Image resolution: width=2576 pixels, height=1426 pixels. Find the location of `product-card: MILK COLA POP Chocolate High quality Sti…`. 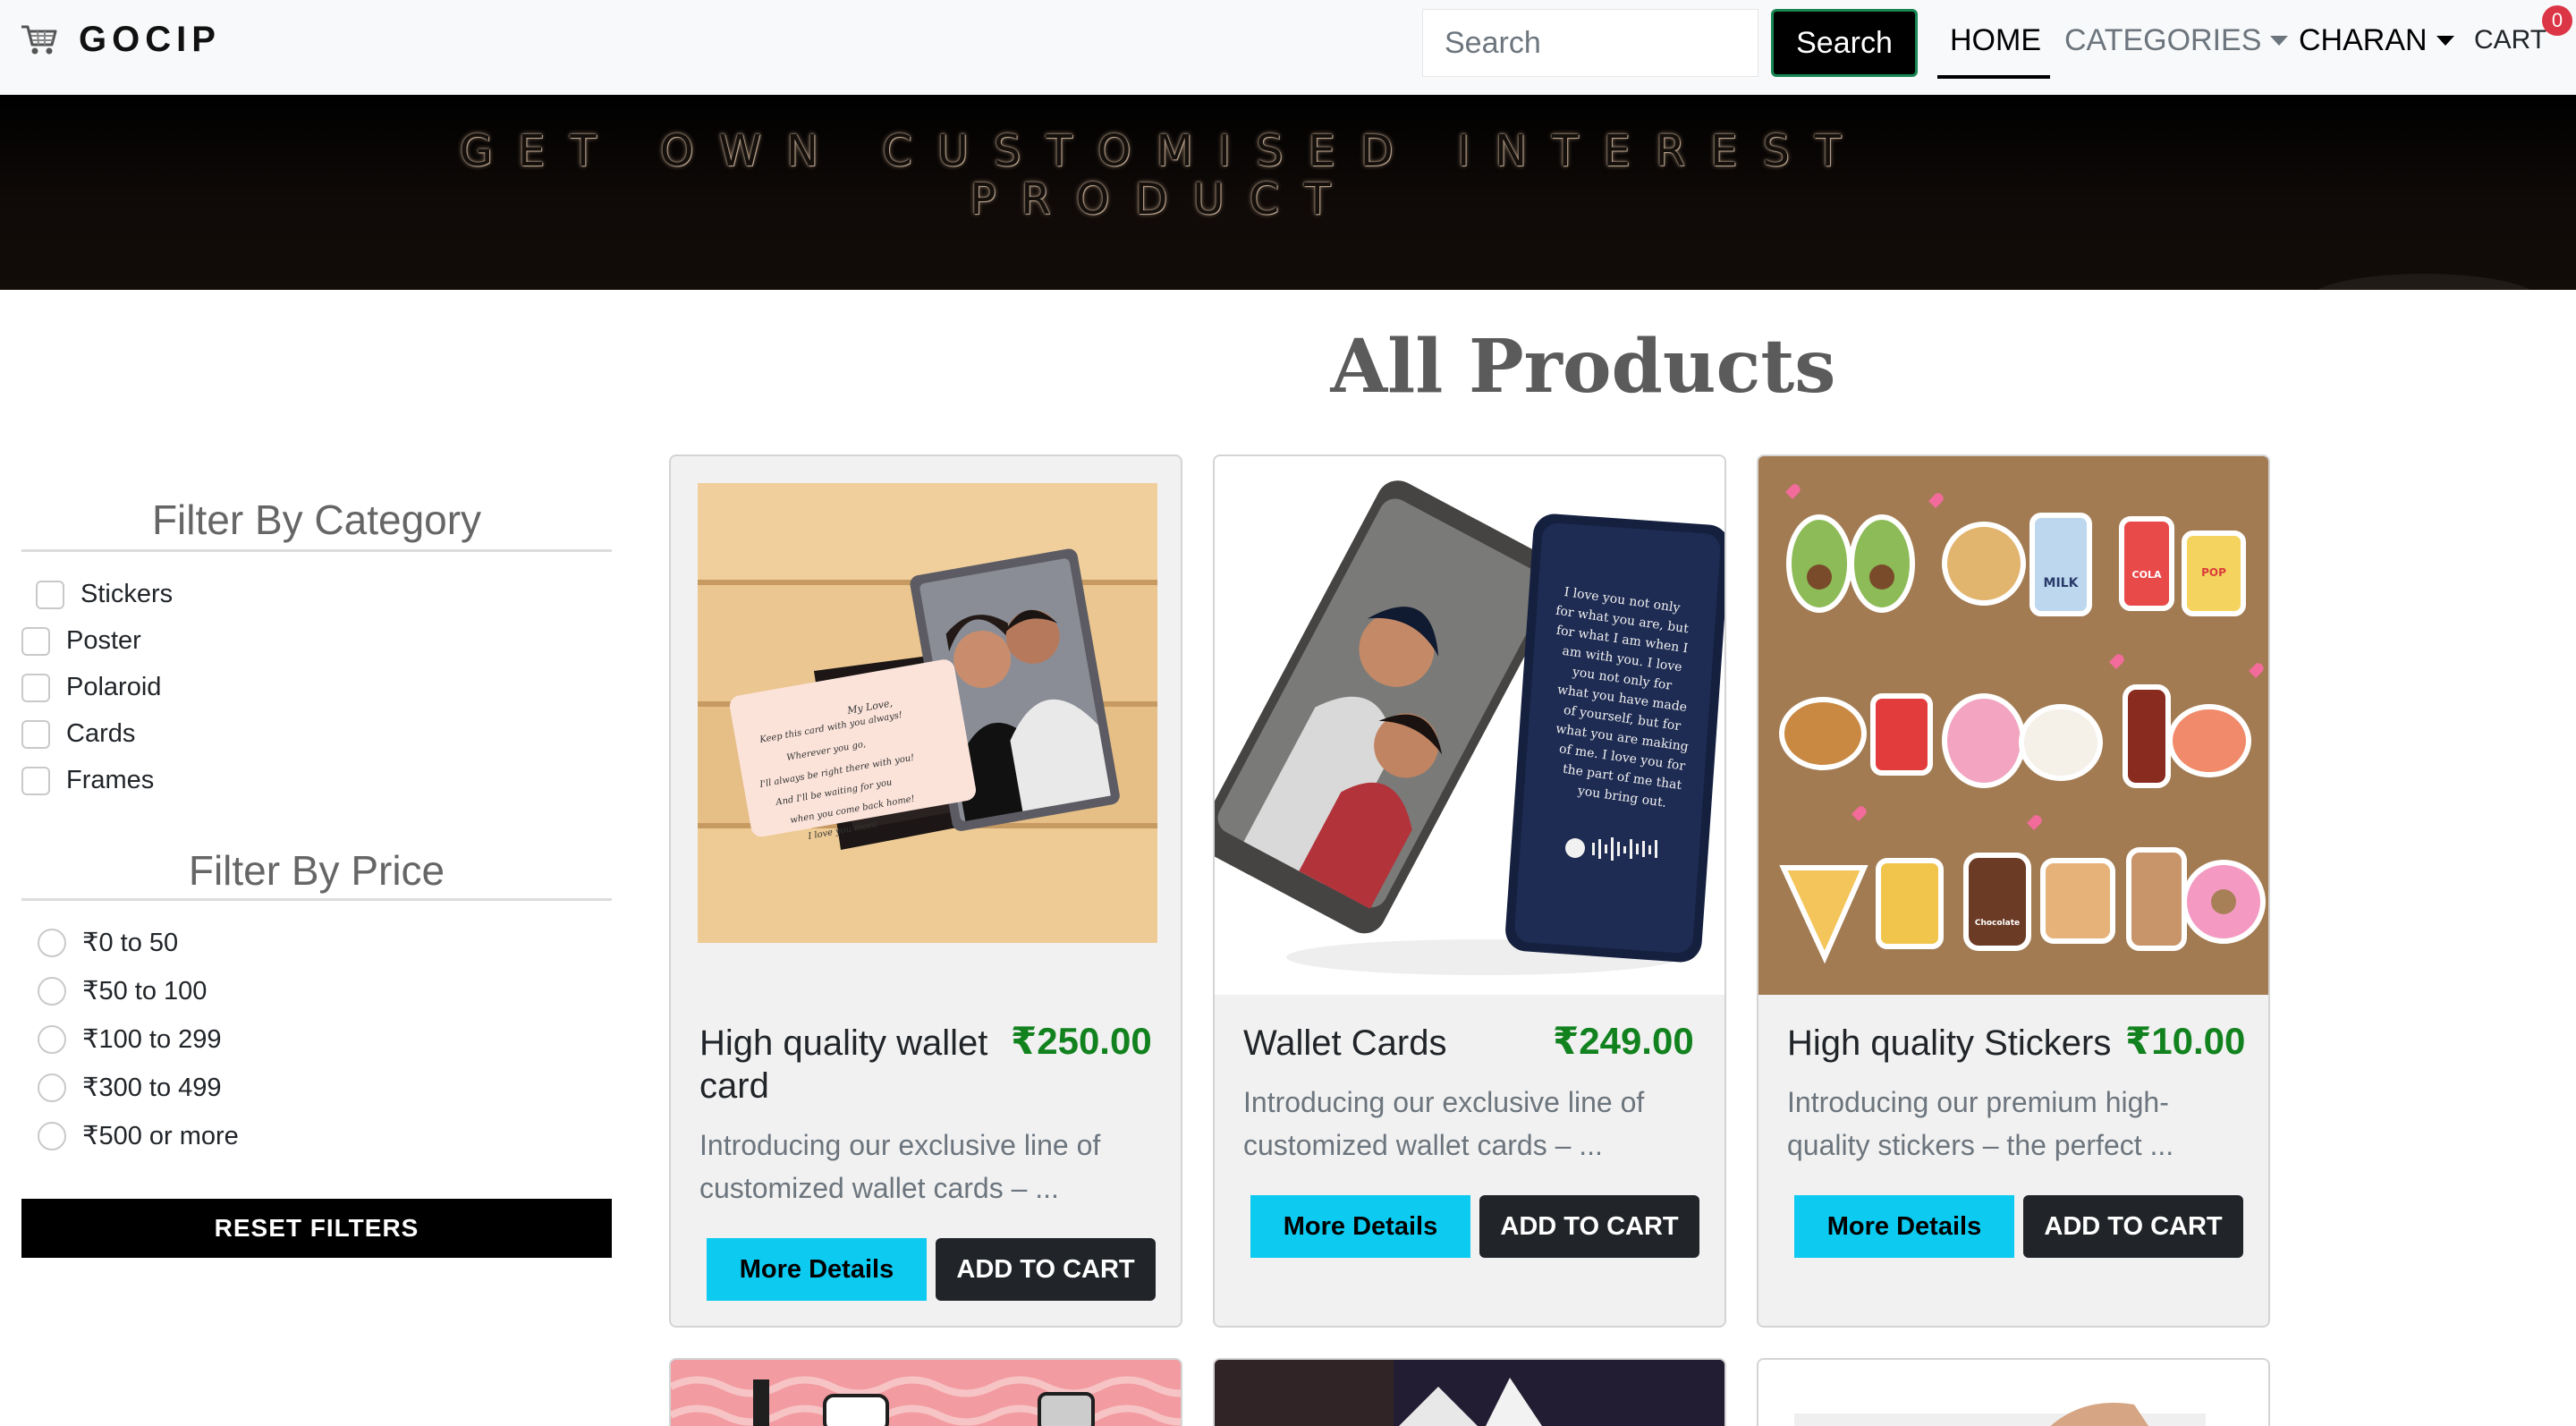

product-card: MILK COLA POP Chocolate High quality Sti… is located at coordinates (2013, 891).